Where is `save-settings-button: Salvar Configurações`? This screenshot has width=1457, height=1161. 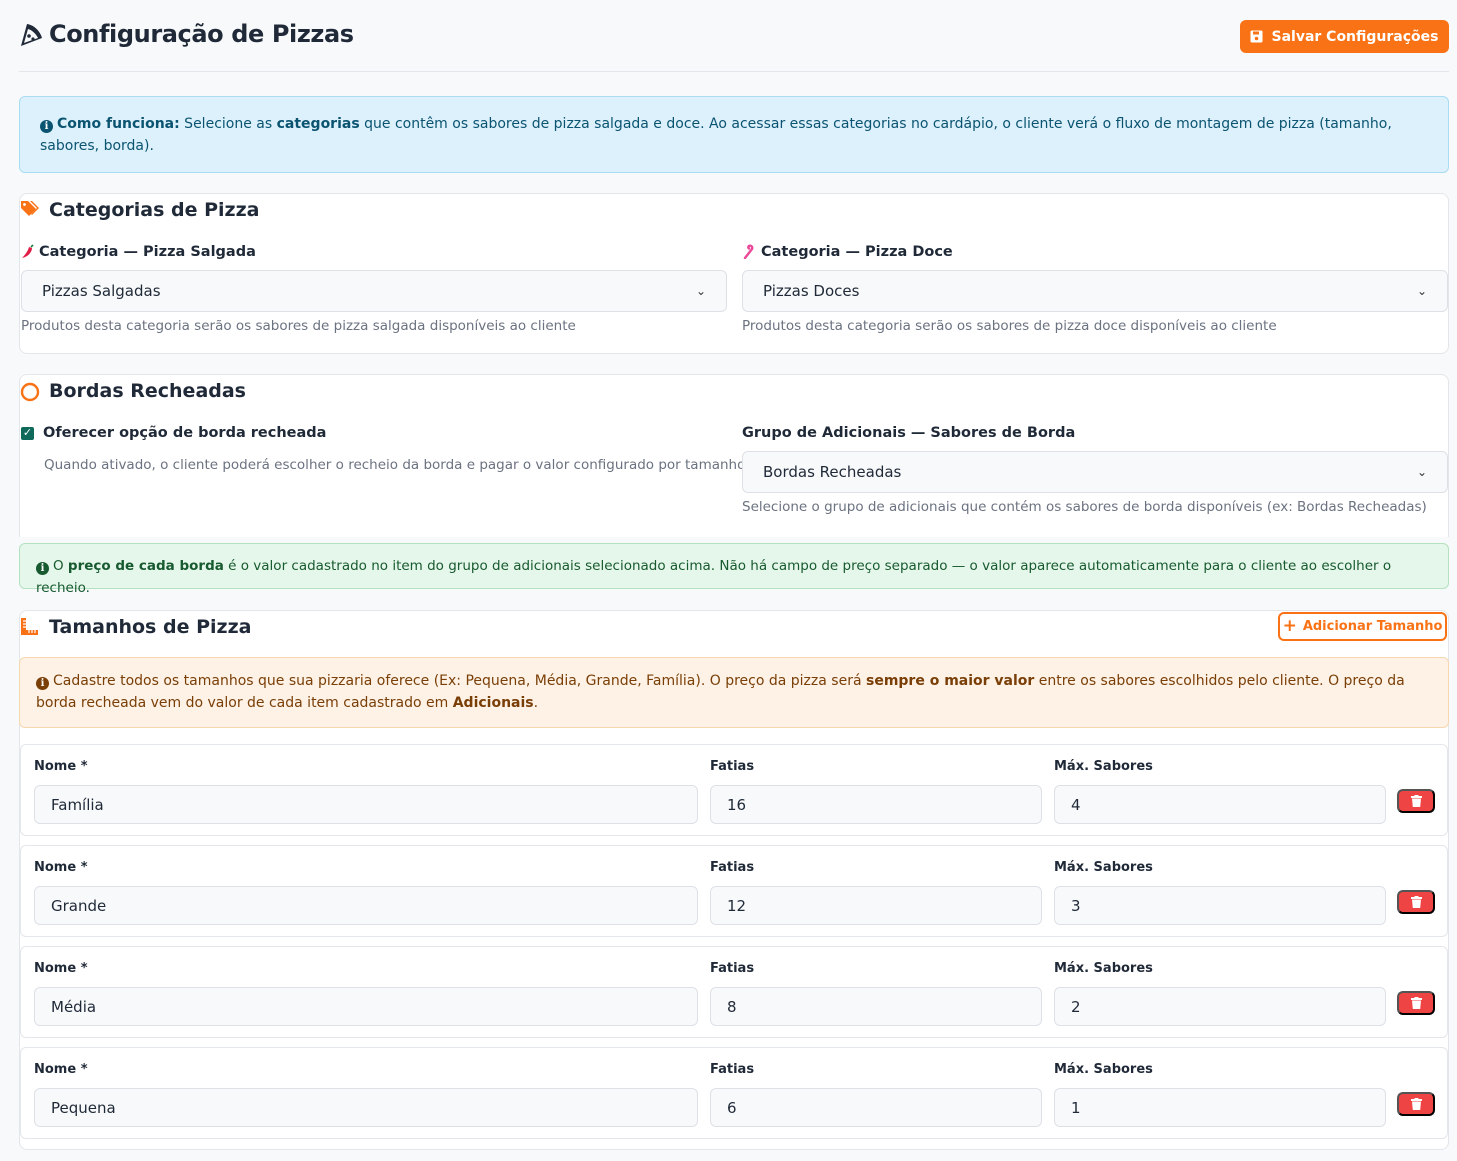 save-settings-button: Salvar Configurações is located at coordinates (1344, 36).